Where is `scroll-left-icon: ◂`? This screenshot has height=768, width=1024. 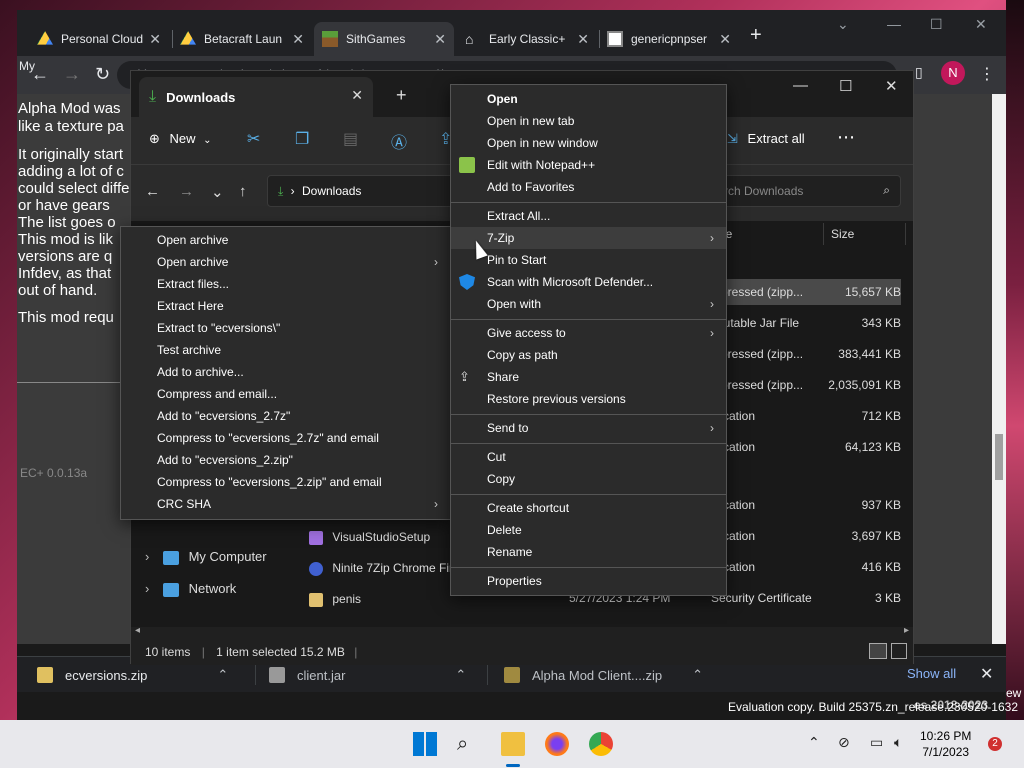 scroll-left-icon: ◂ is located at coordinates (137, 630).